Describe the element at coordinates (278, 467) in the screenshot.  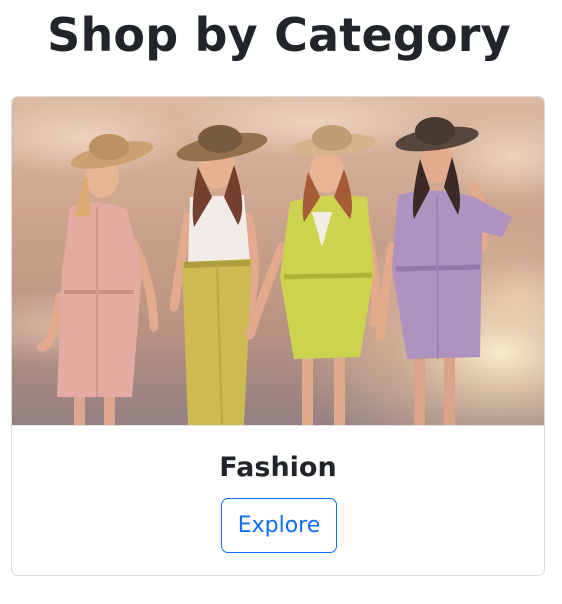
I see `category-title: Fashion` at that location.